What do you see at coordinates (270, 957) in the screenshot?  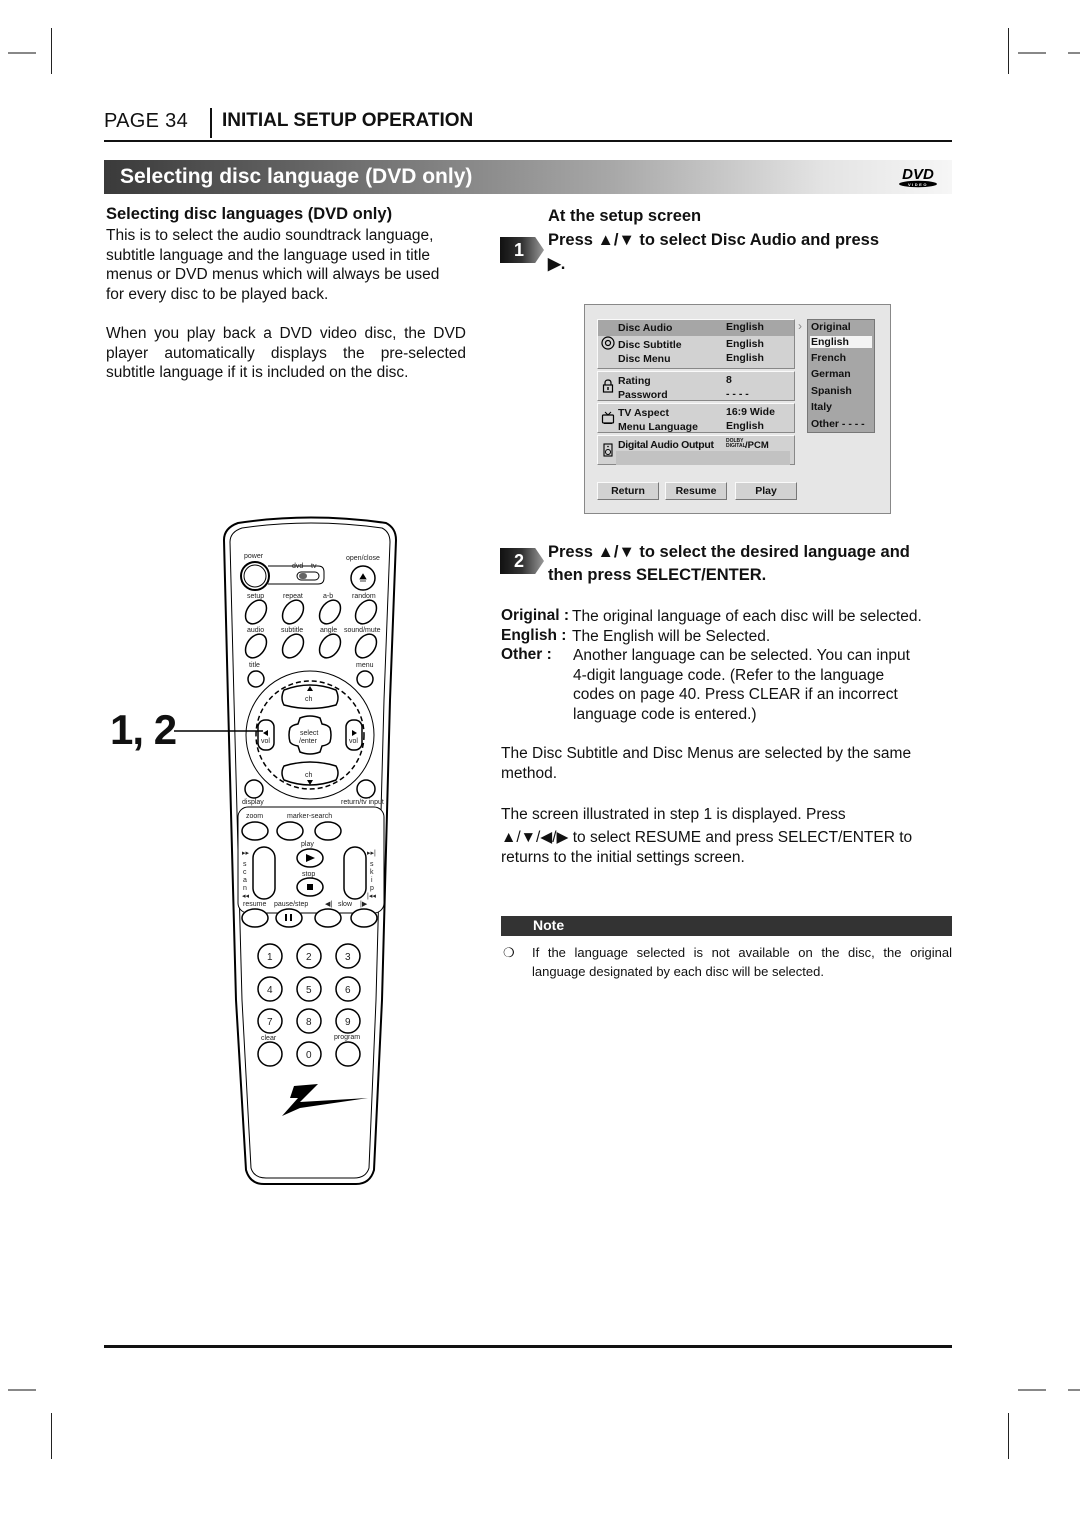 I see `digit-label: 1` at bounding box center [270, 957].